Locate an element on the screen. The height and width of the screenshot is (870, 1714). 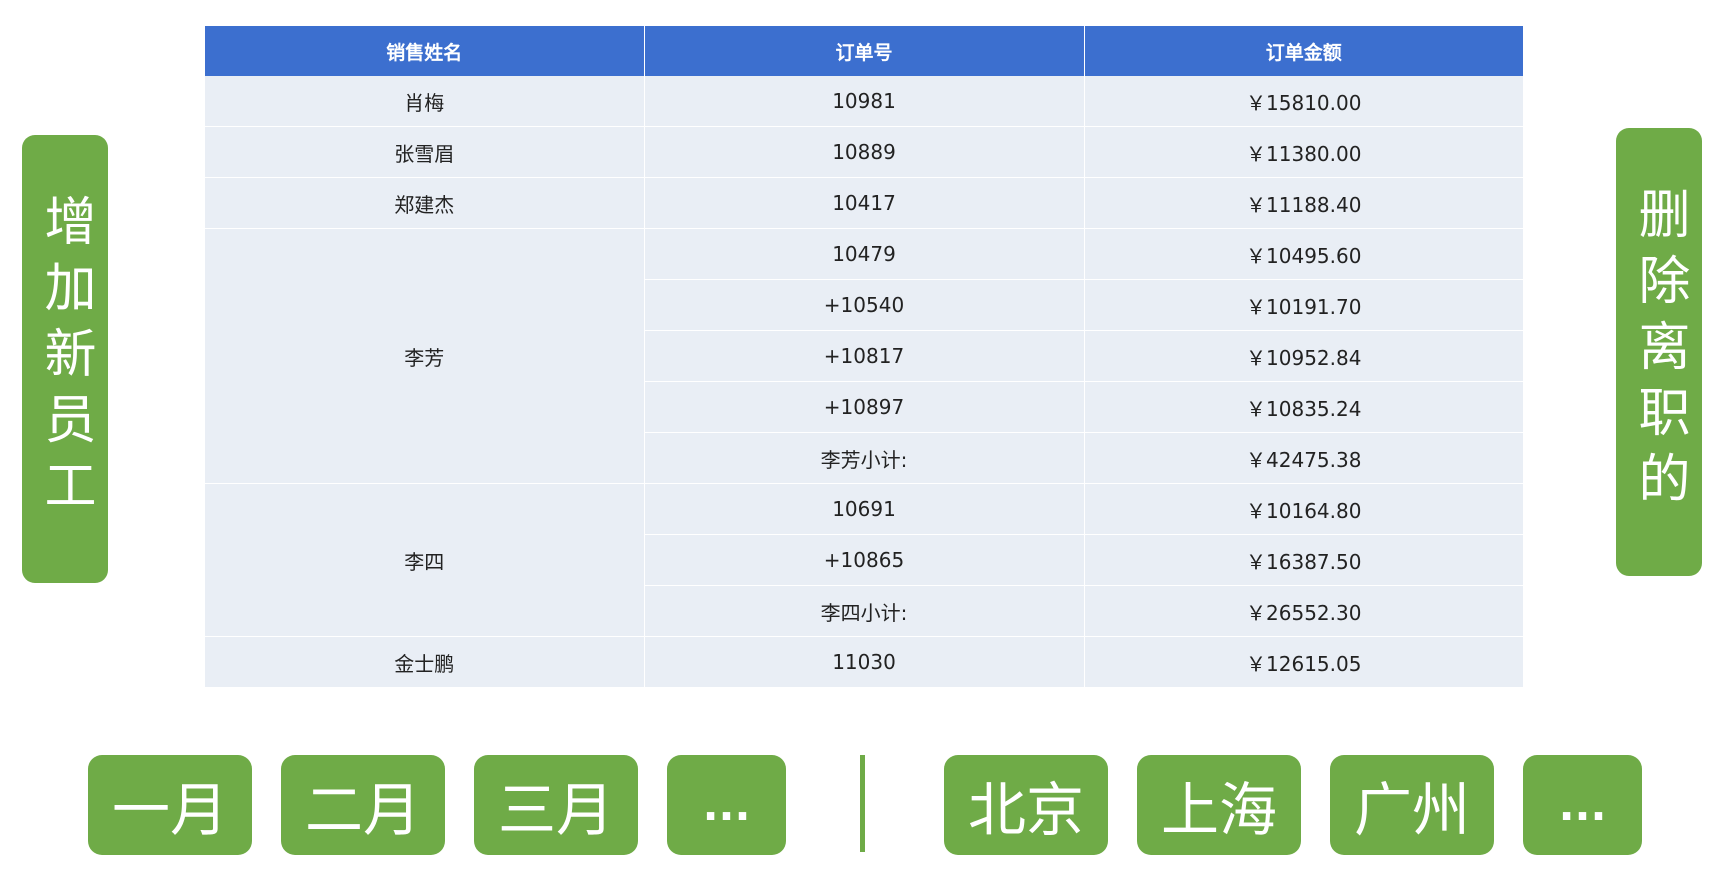
remove-resigned-label: 删除离职的 is located at coordinates (1659, 352).